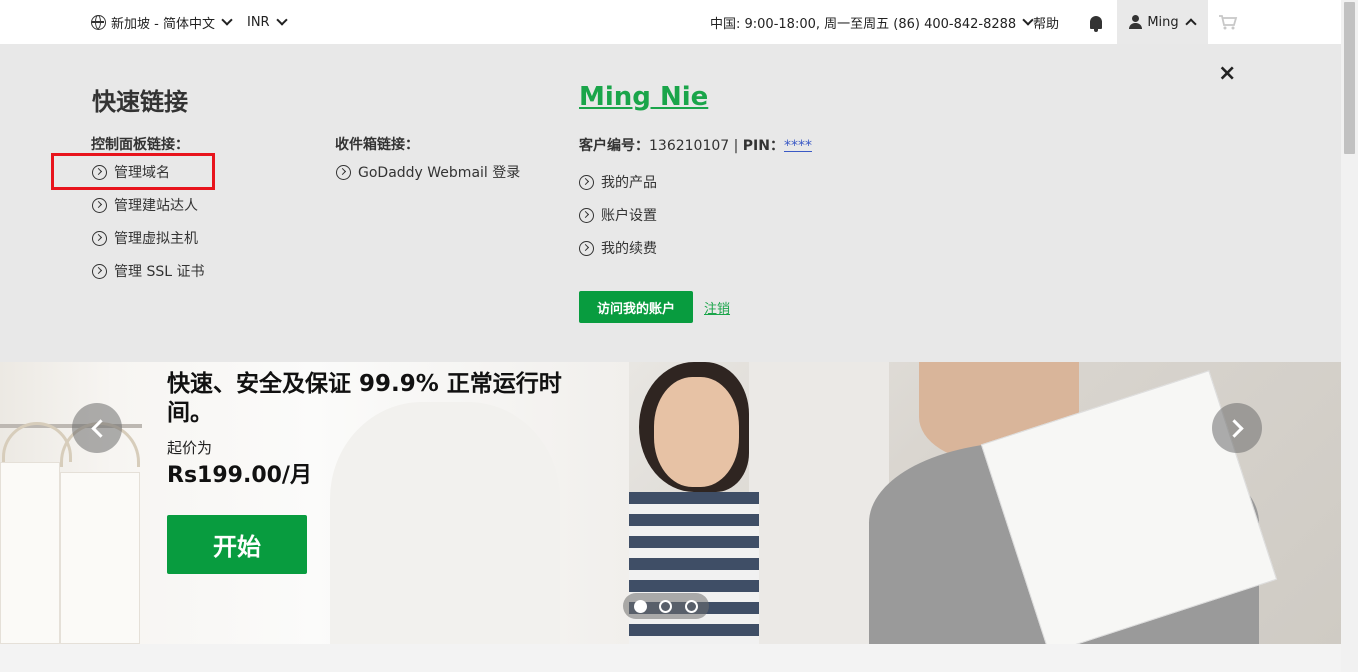 This screenshot has height=672, width=1358. I want to click on chevron-up-icon, so click(1190, 24).